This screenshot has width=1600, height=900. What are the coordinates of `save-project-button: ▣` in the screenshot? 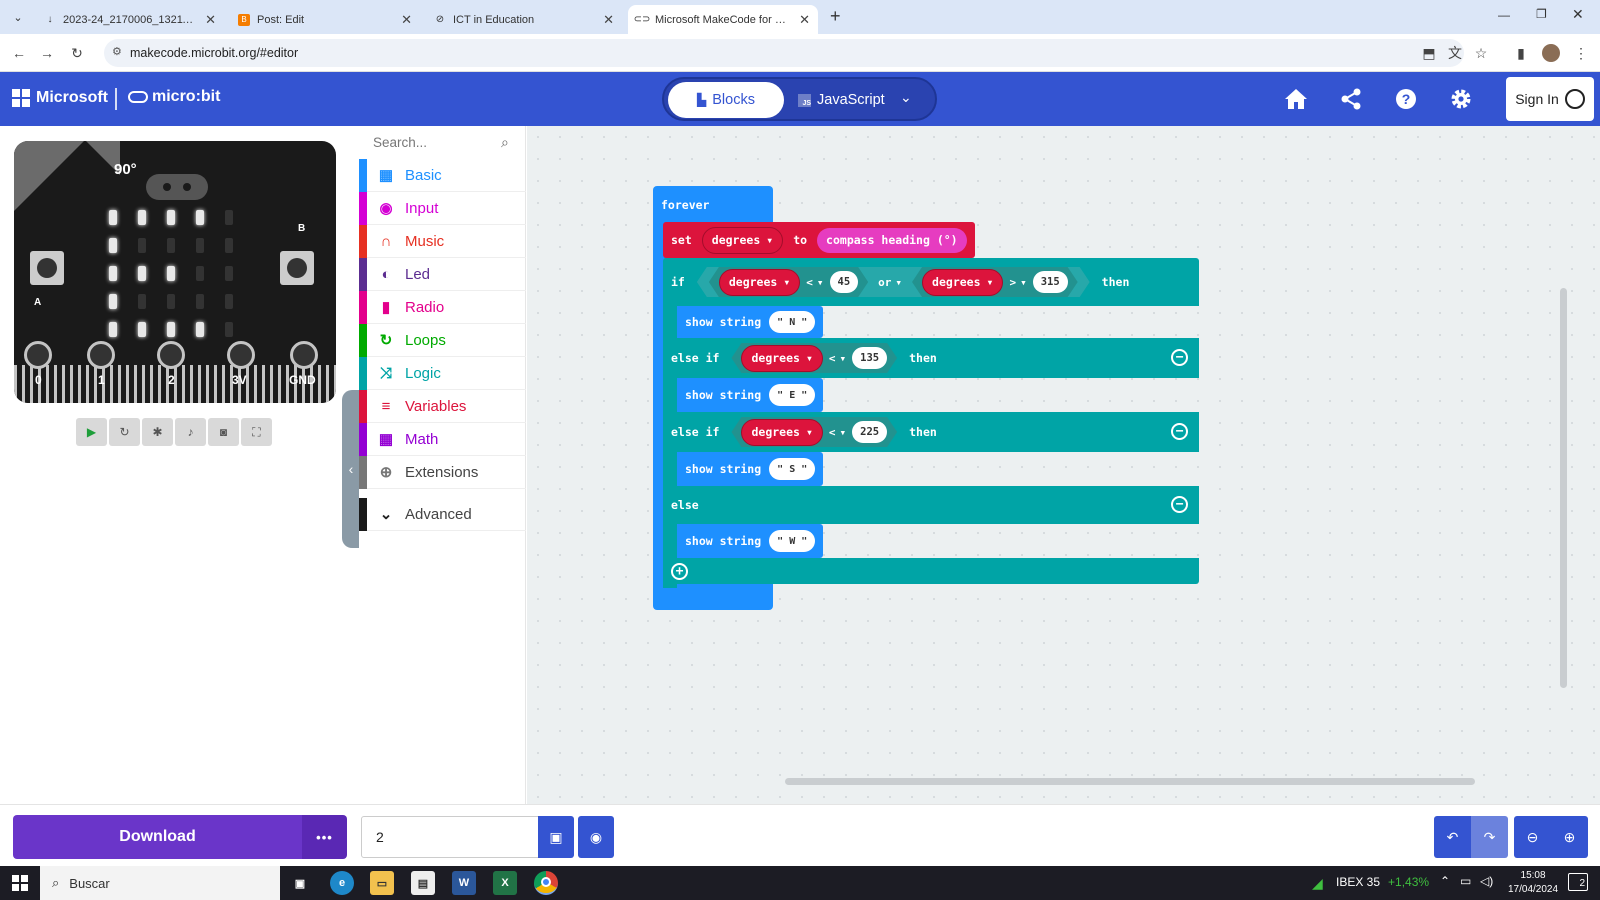 It's located at (556, 837).